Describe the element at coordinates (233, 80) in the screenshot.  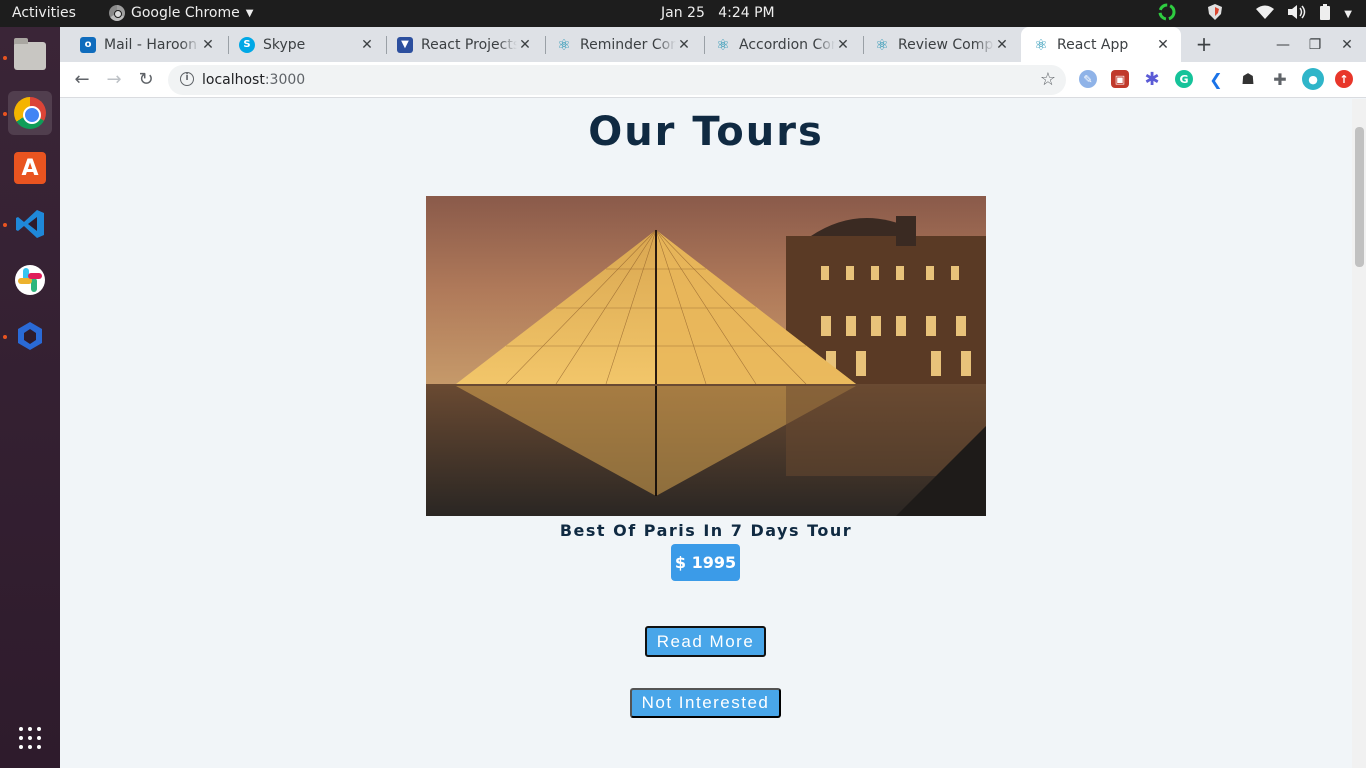
I see `url-host: localhost` at that location.